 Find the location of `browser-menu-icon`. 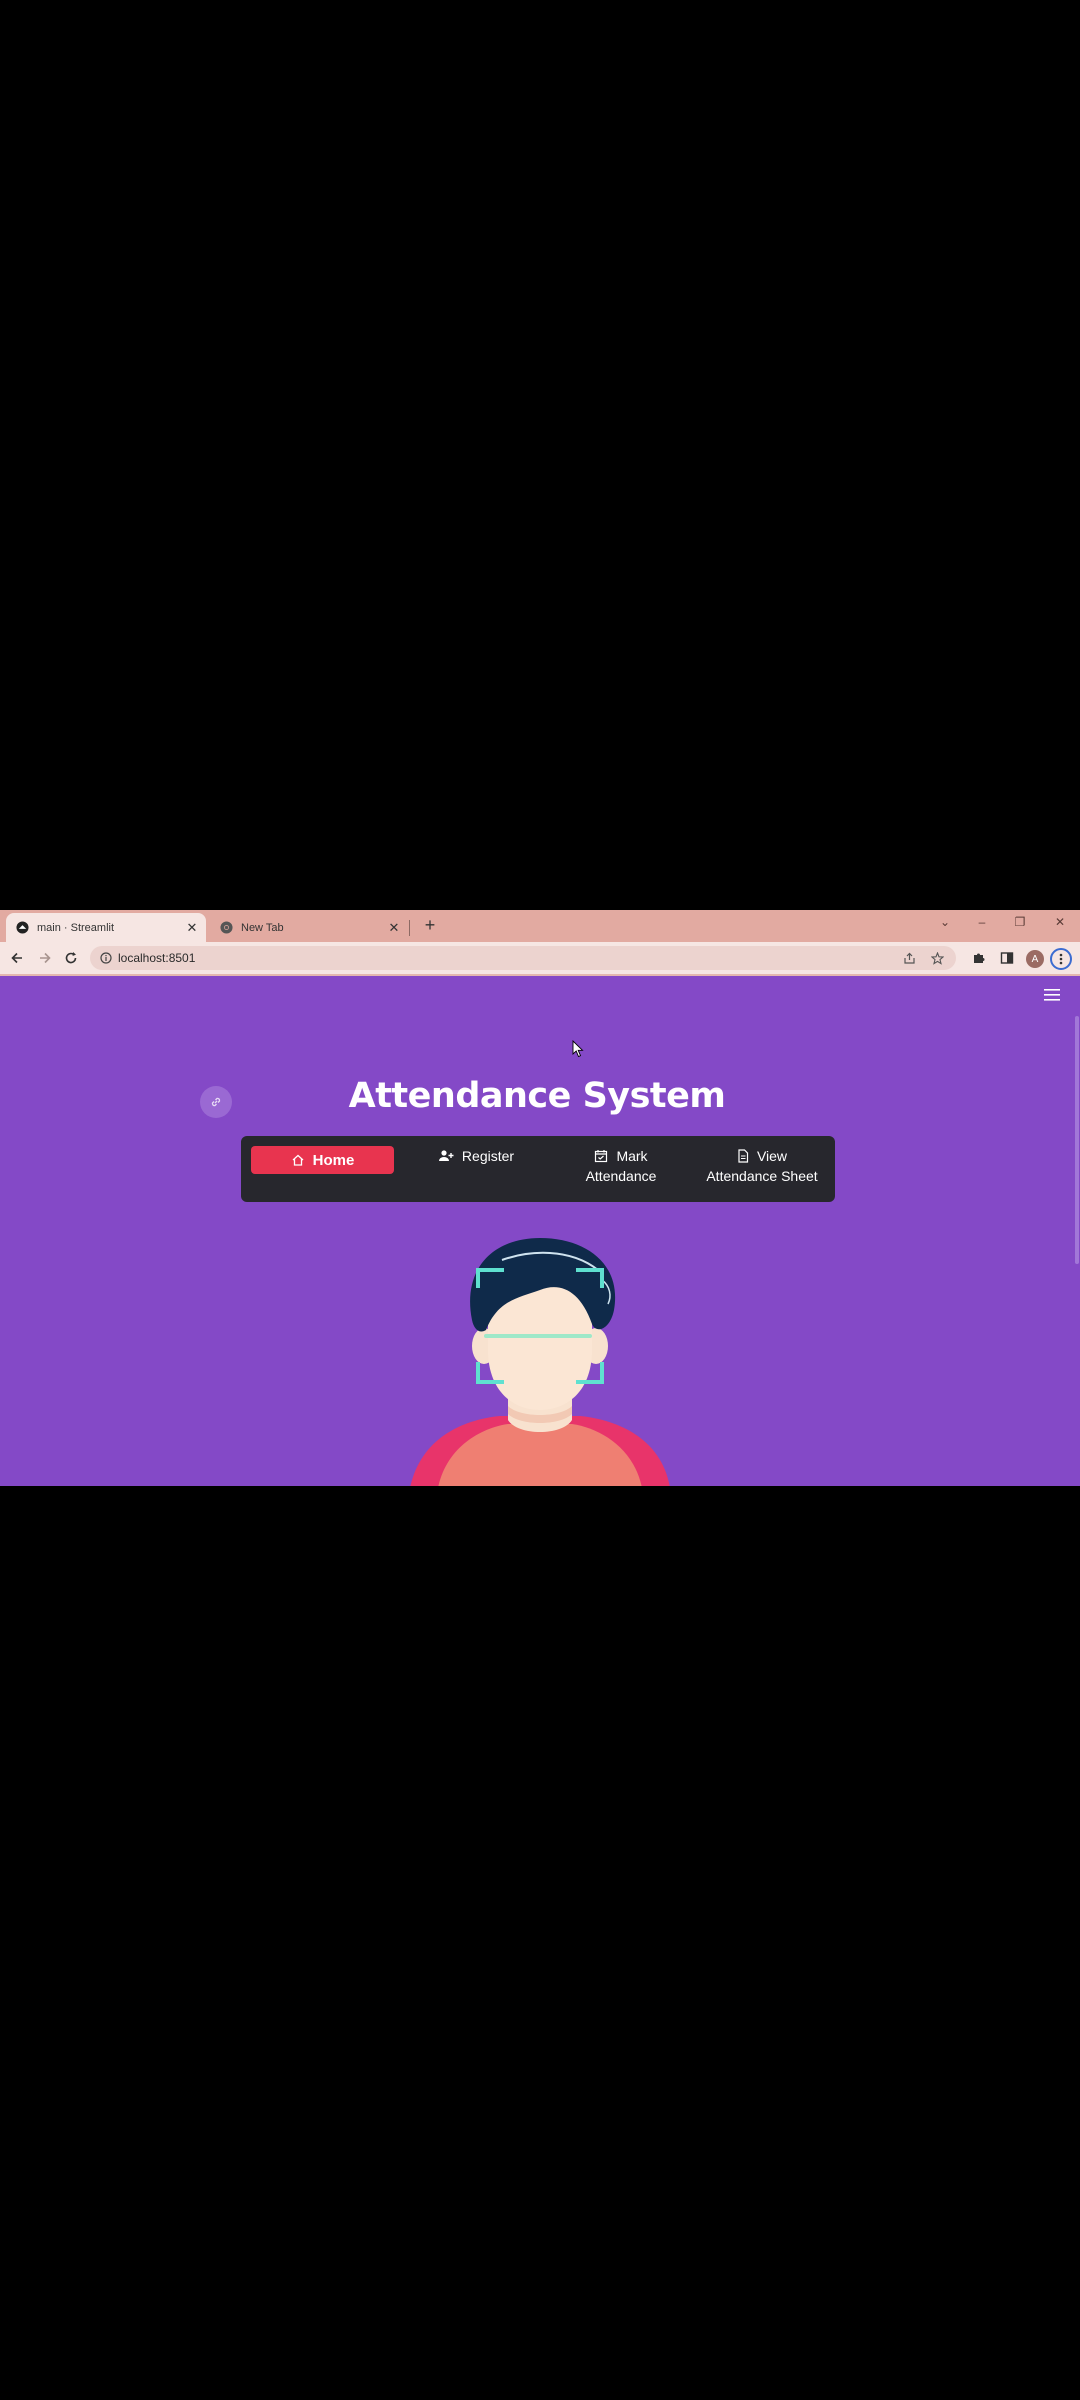

browser-menu-icon is located at coordinates (1061, 959).